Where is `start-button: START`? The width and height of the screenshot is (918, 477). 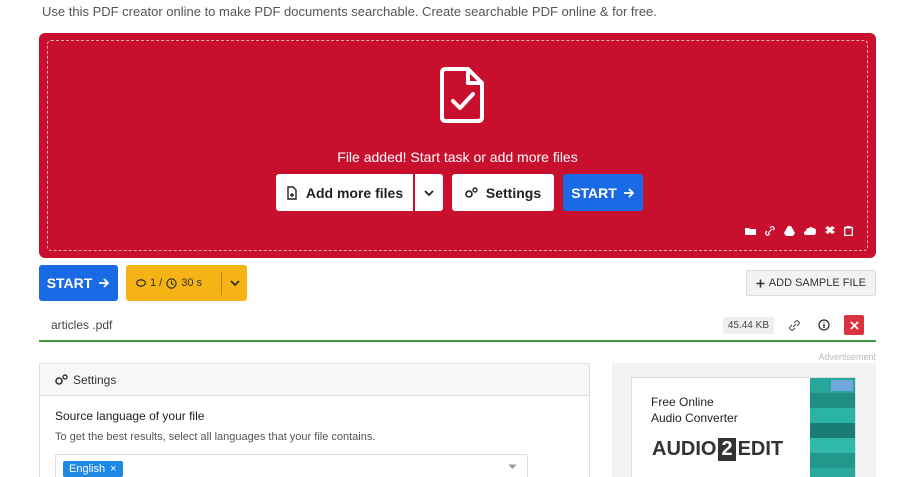 start-button: START is located at coordinates (78, 283).